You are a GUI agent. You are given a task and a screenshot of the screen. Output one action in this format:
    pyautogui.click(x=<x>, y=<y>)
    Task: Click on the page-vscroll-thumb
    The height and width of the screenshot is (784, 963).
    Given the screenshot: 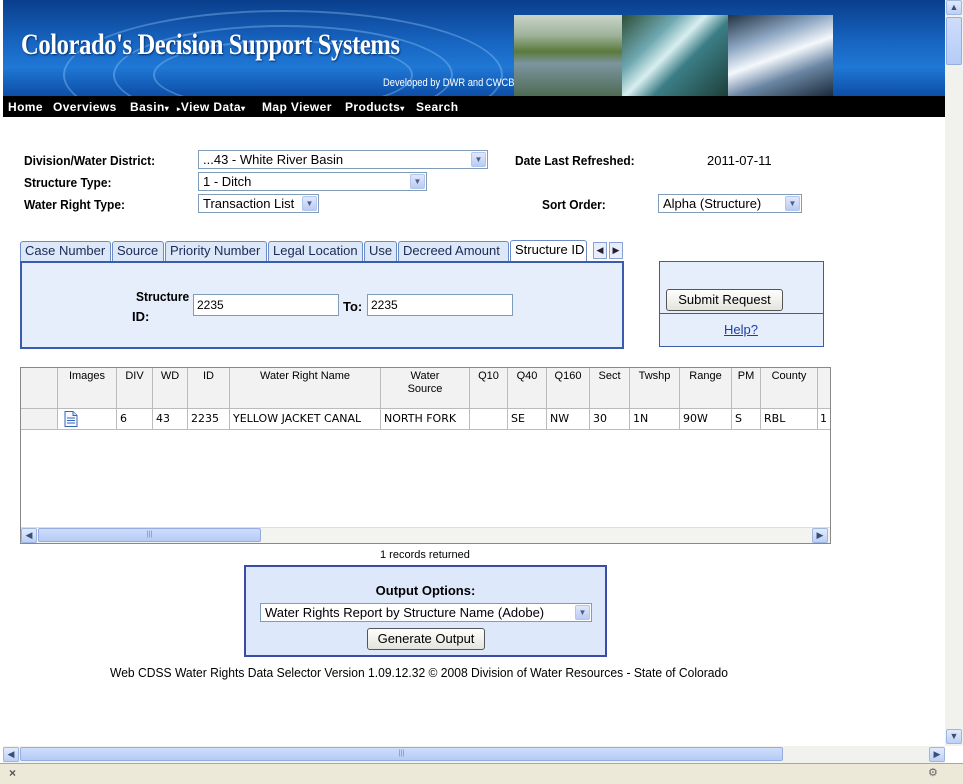 What is the action you would take?
    pyautogui.click(x=954, y=41)
    